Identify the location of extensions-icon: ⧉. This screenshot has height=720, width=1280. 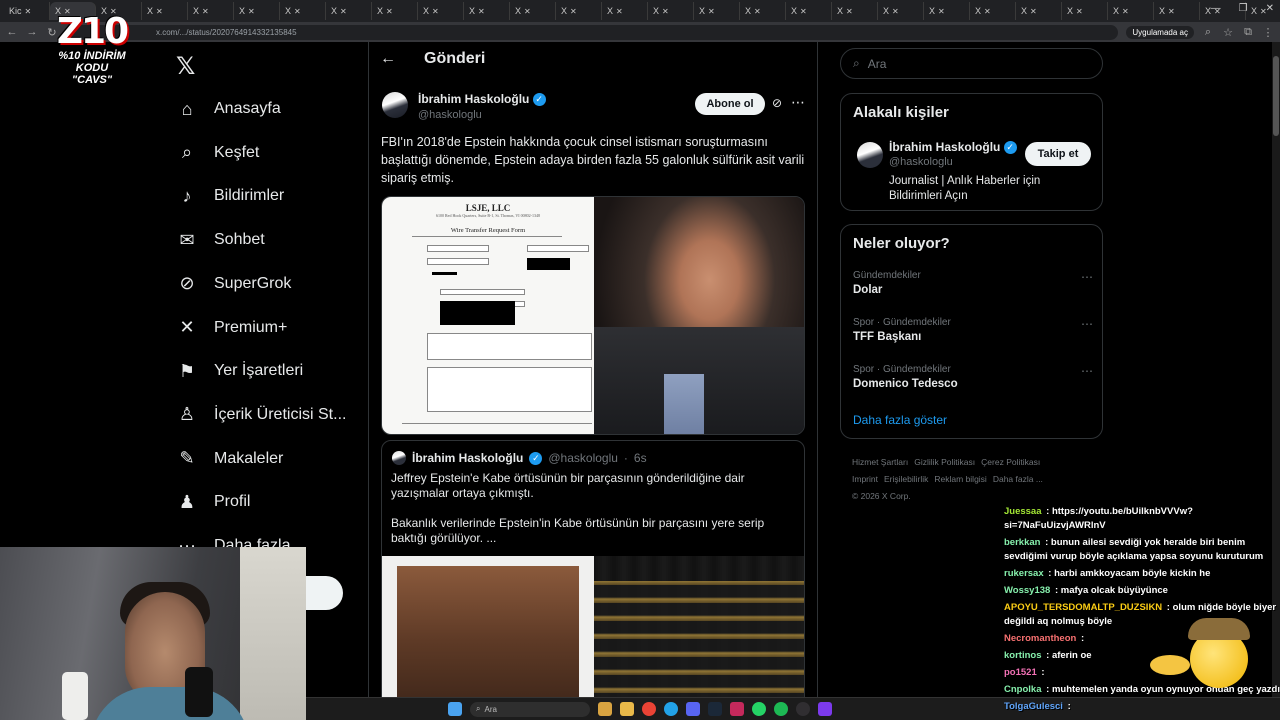
(1248, 32).